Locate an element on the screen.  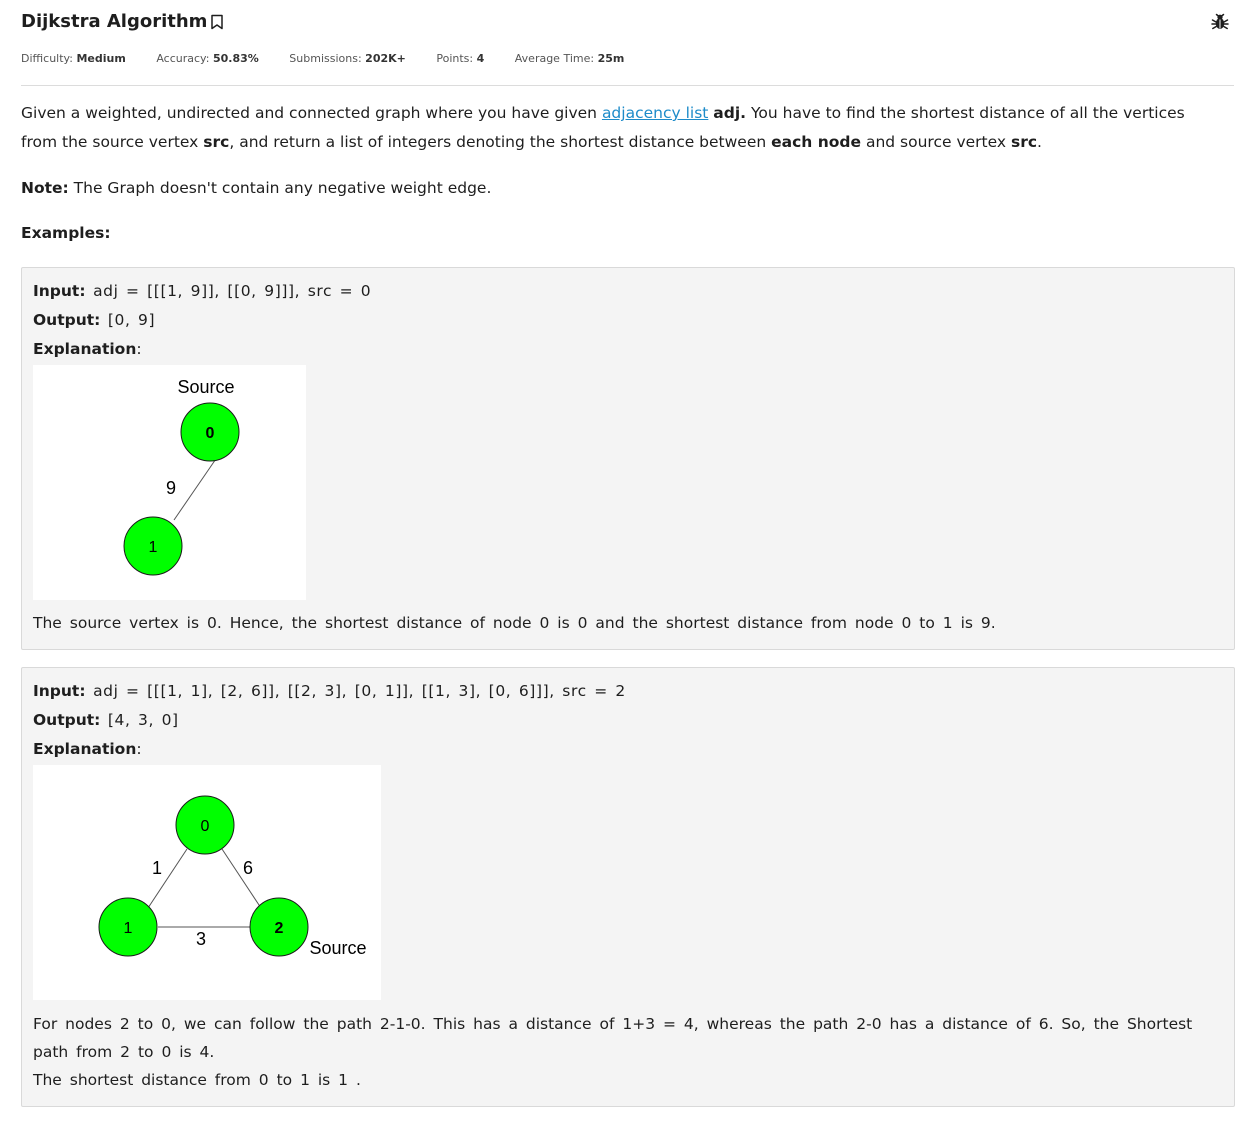
problem-title-wrap: Dijkstra Algorithm is located at coordinates (122, 21).